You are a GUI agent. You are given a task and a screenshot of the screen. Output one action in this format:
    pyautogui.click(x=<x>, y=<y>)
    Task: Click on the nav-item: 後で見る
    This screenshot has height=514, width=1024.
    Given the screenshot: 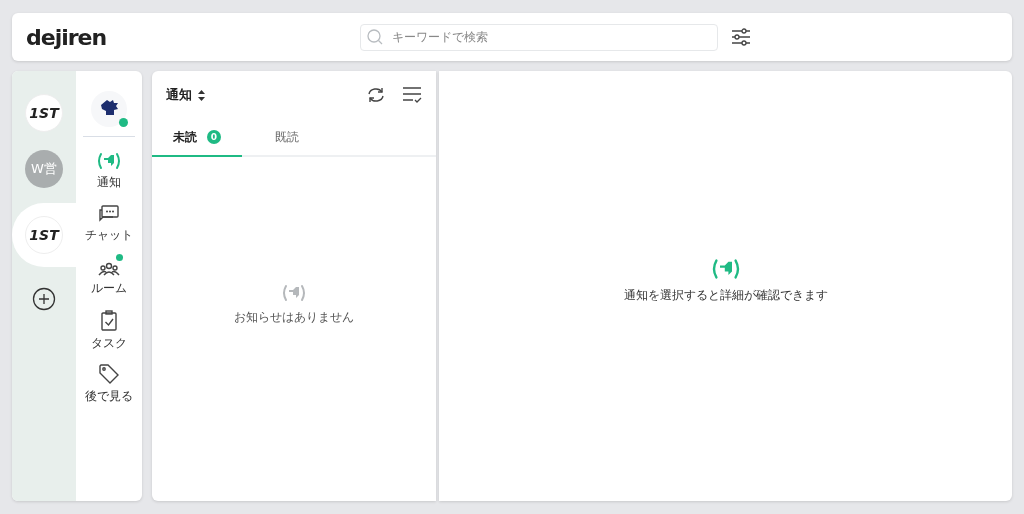 What is the action you would take?
    pyautogui.click(x=109, y=389)
    